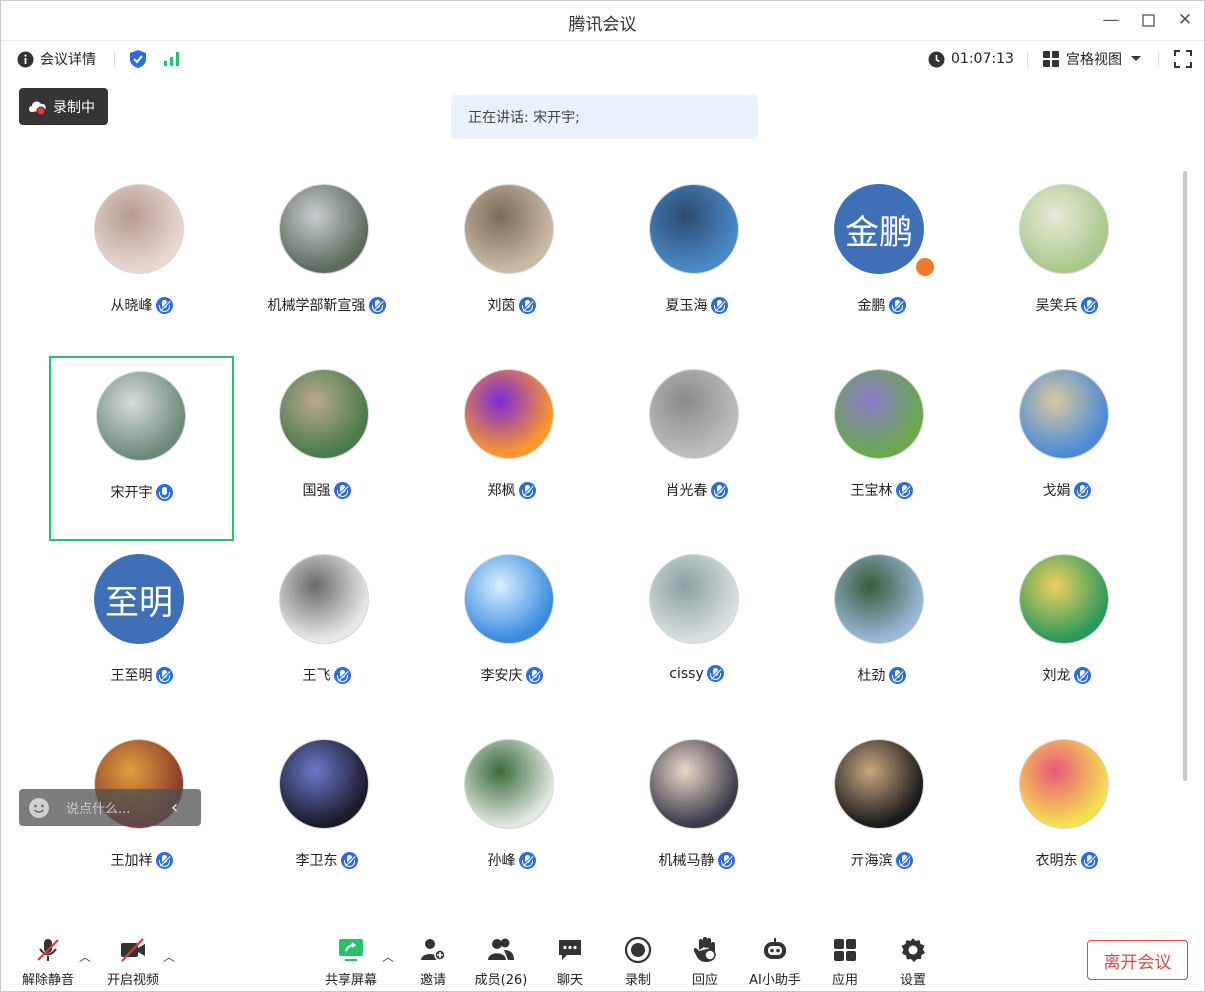 Image resolution: width=1205 pixels, height=992 pixels. I want to click on participant-tile: 孙峰, so click(511, 818).